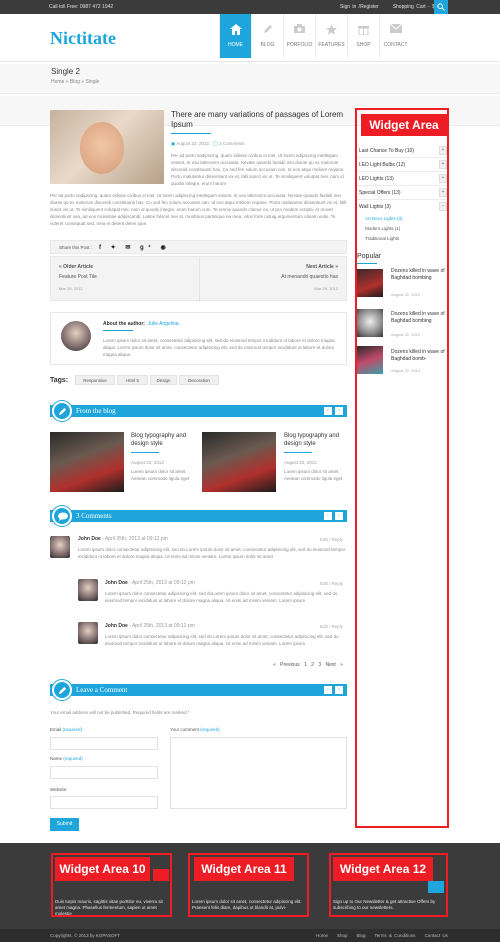 This screenshot has height=942, width=500. What do you see at coordinates (384, 218) in the screenshot?
I see `subcategory-item: Art Deco Lights (3)` at bounding box center [384, 218].